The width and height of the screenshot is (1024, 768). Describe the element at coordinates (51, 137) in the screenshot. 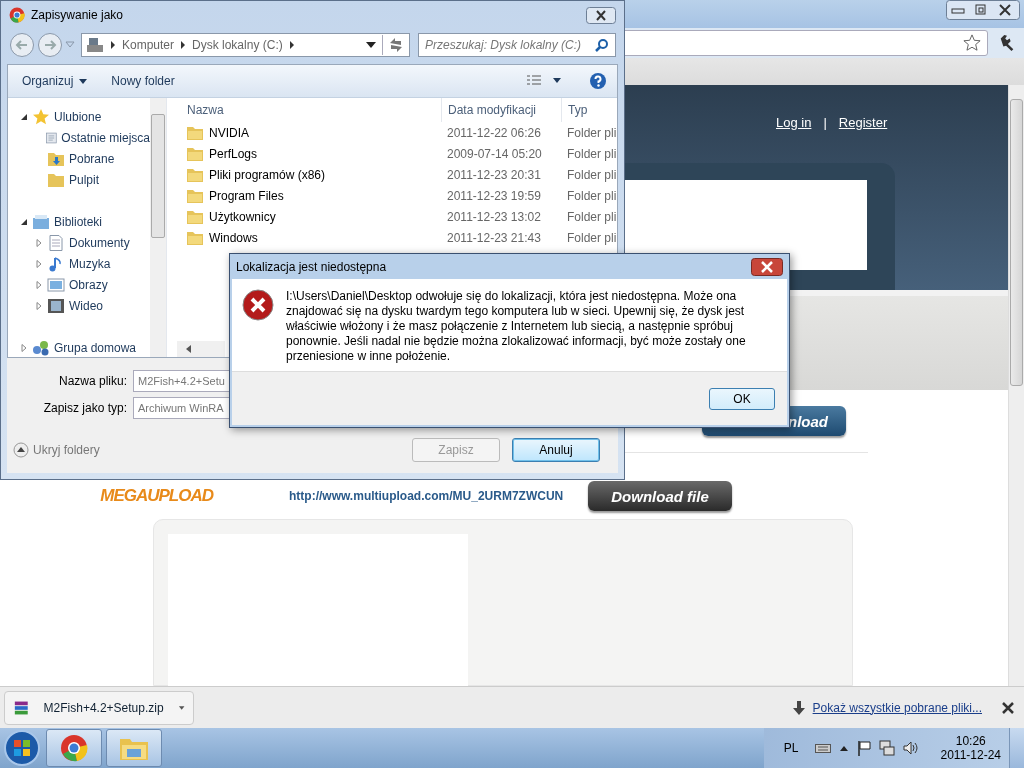

I see `recent-icon` at that location.